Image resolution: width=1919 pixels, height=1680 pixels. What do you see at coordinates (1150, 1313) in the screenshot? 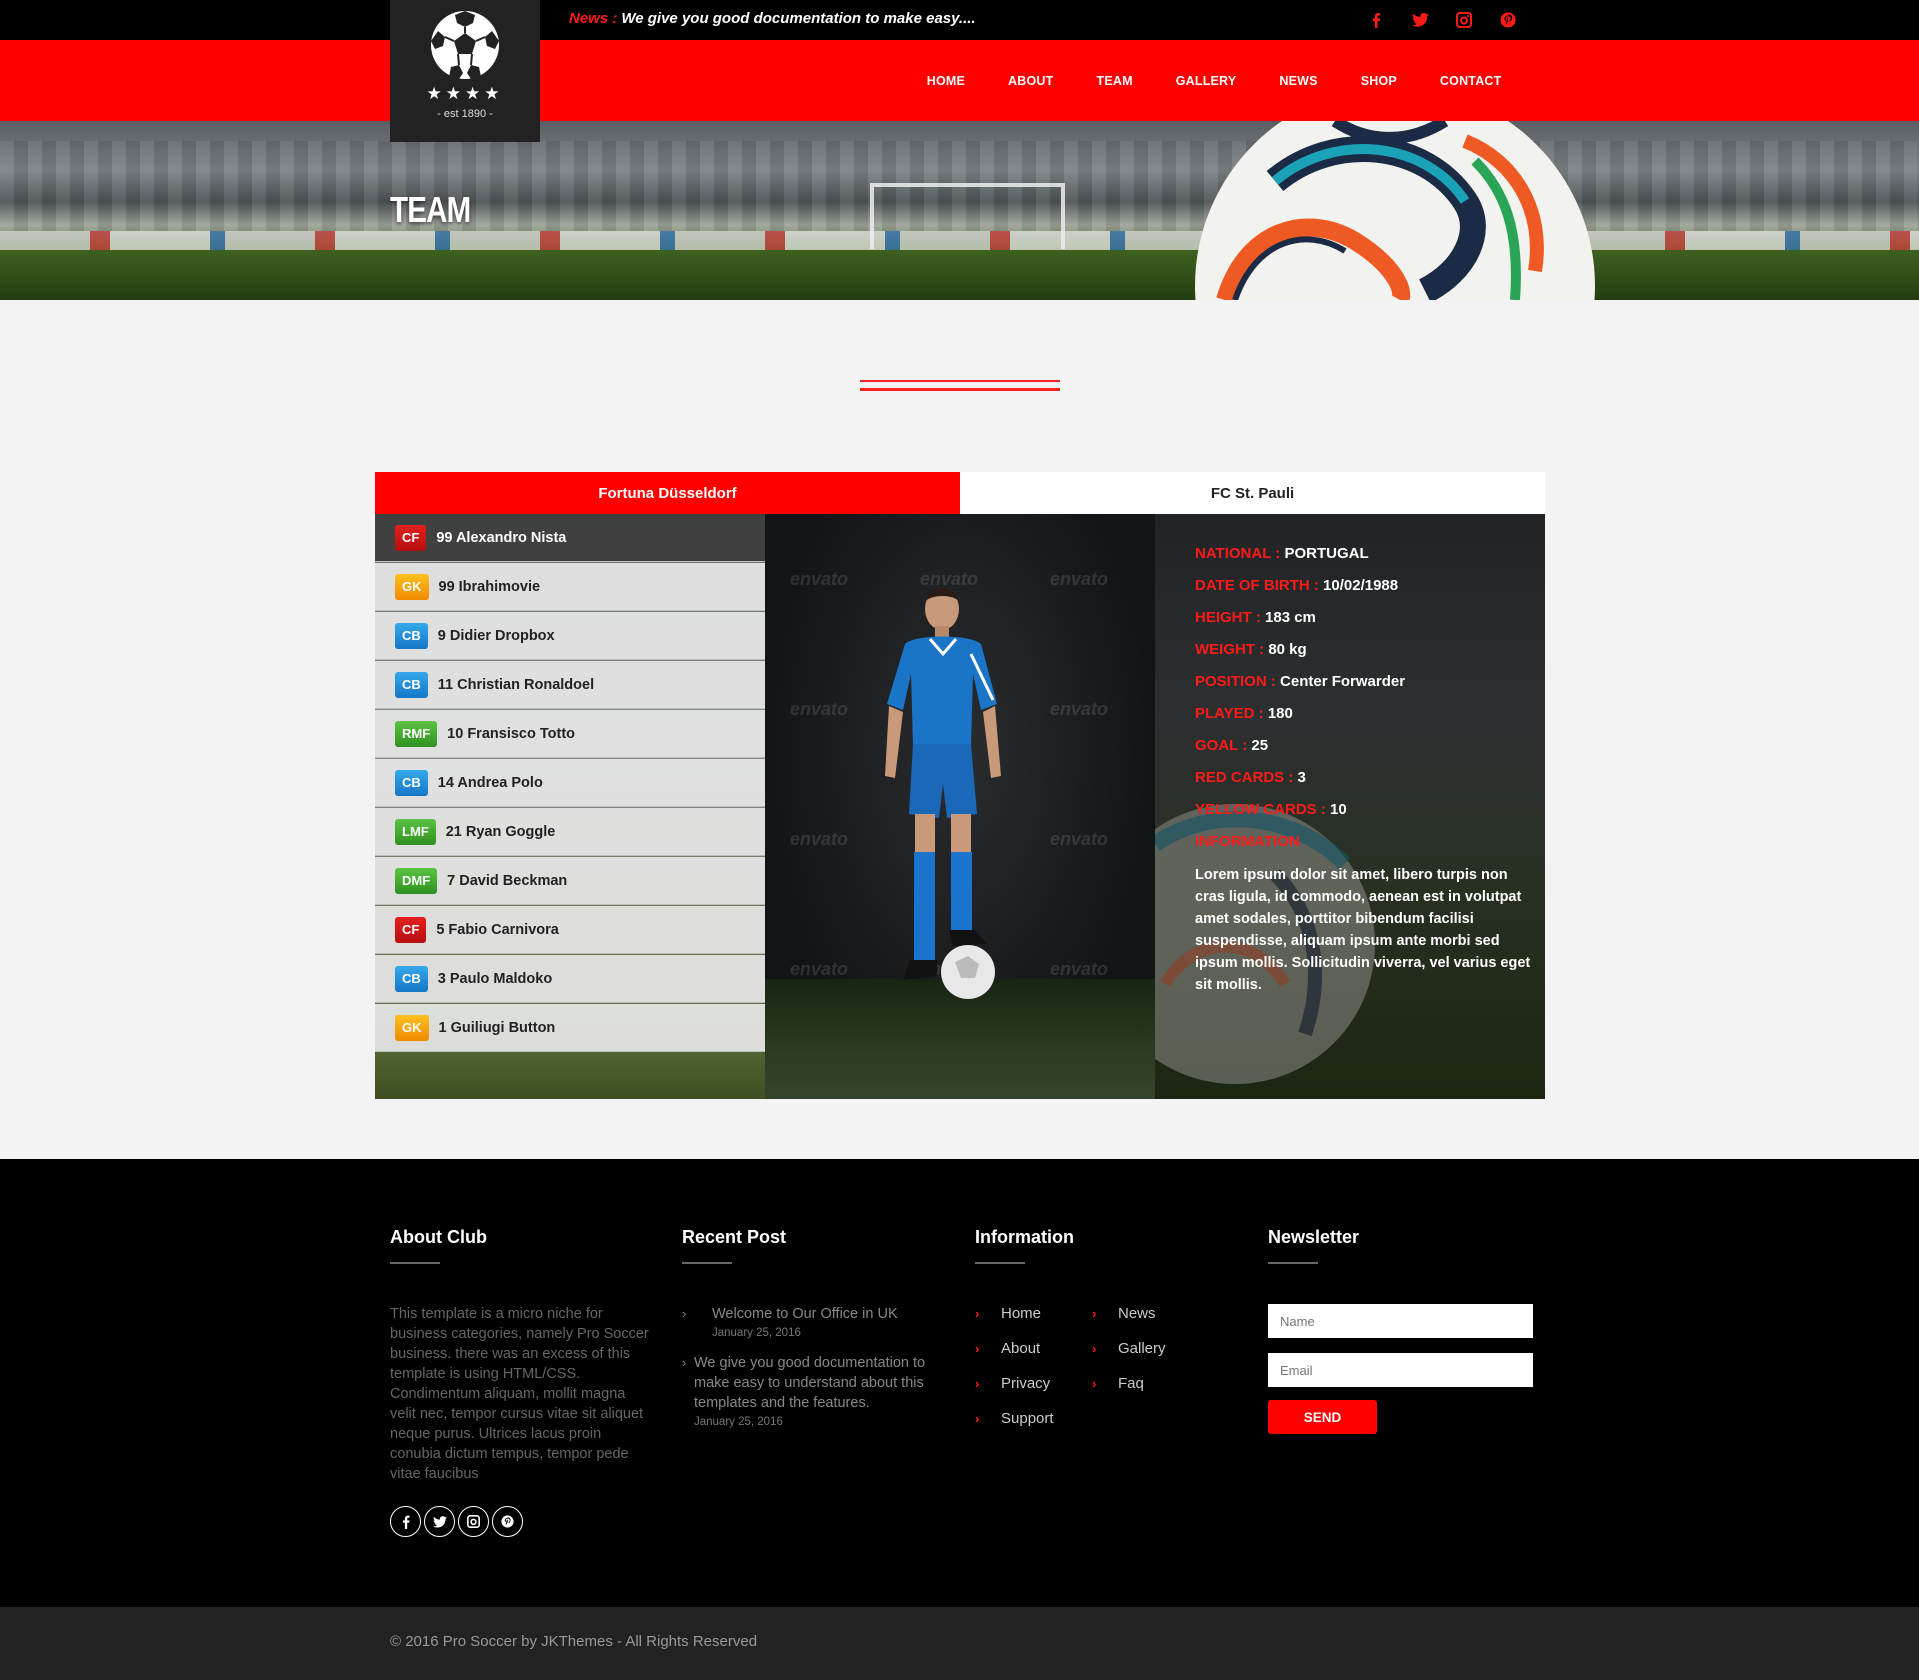
I see `footer-link-news: › News` at bounding box center [1150, 1313].